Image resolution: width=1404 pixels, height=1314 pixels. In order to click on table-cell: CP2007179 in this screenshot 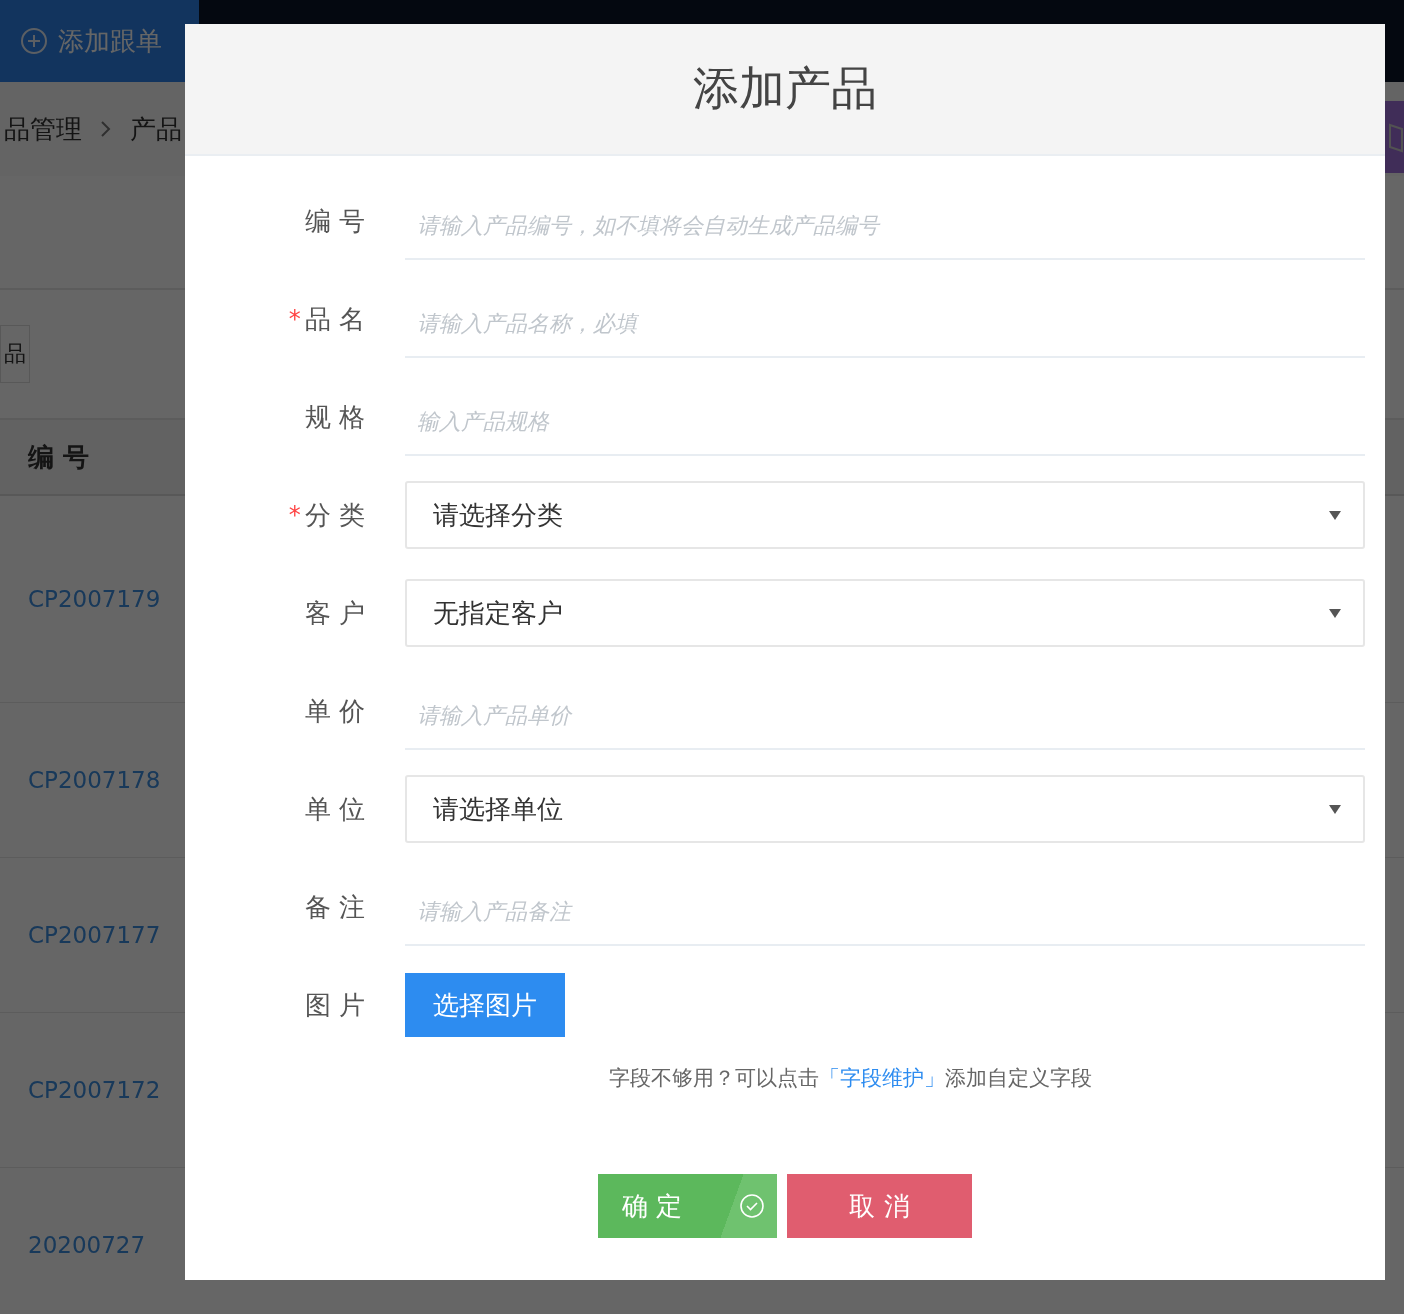, I will do `click(94, 599)`.